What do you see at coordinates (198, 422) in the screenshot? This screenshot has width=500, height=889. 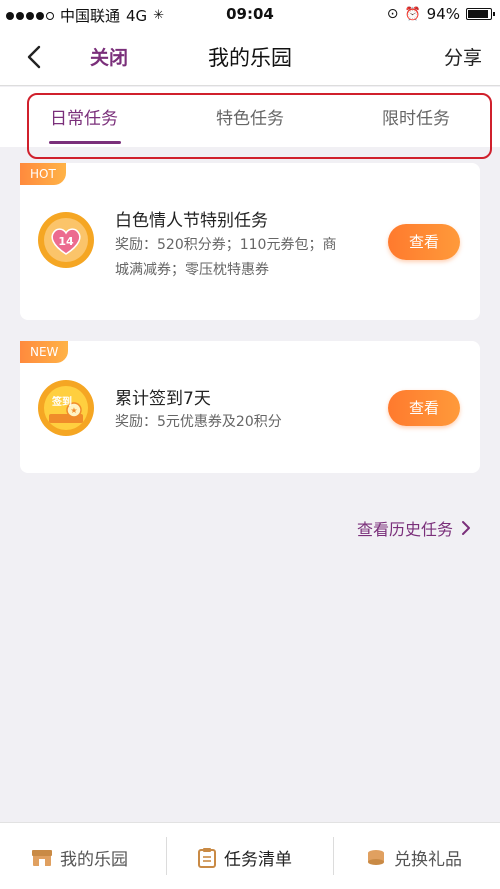 I see `task-reward-line1: 奖励：5元优惠券及20积分` at bounding box center [198, 422].